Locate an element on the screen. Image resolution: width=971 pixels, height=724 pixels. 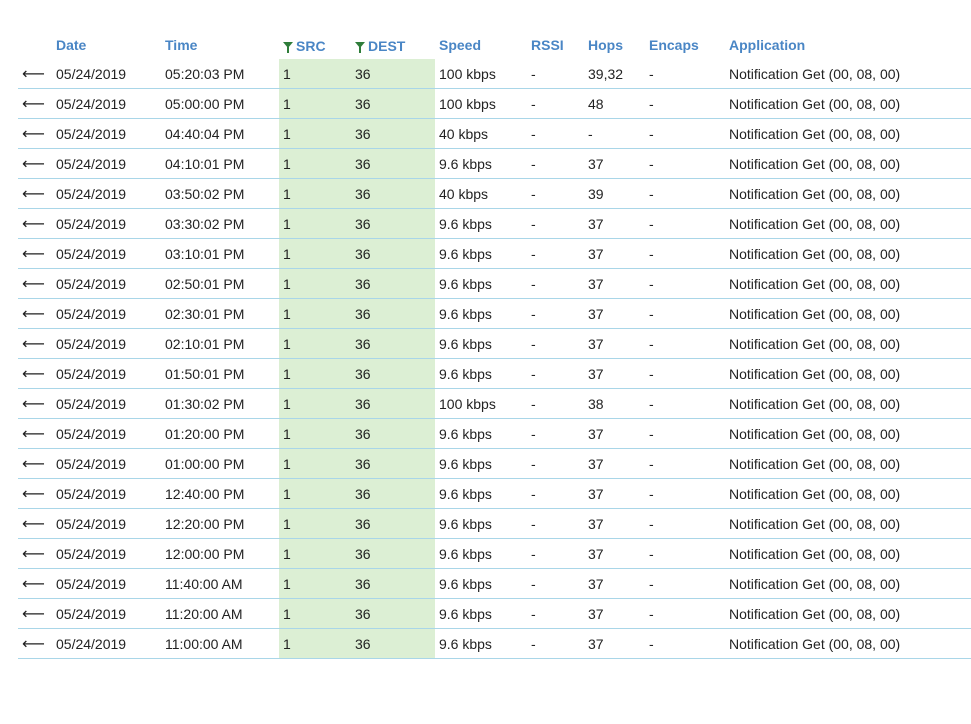
column-header-hops: Hops is located at coordinates (614, 44).